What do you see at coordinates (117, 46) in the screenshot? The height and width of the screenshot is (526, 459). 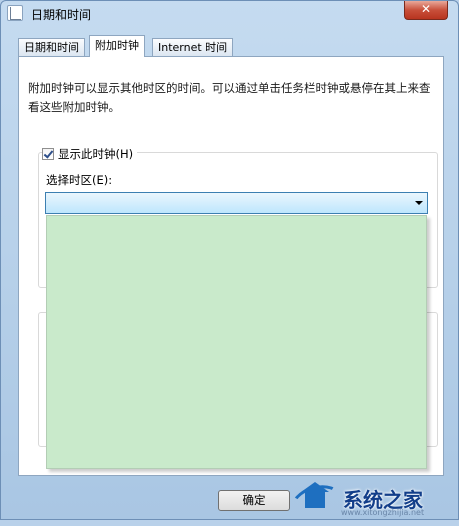 I see `tab-additional-clocks: 附加时钟` at bounding box center [117, 46].